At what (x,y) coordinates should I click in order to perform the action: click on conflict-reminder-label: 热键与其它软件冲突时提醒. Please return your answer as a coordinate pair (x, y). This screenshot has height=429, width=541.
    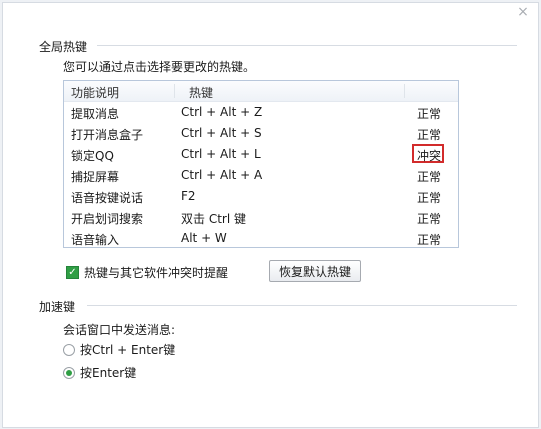
    Looking at the image, I should click on (156, 272).